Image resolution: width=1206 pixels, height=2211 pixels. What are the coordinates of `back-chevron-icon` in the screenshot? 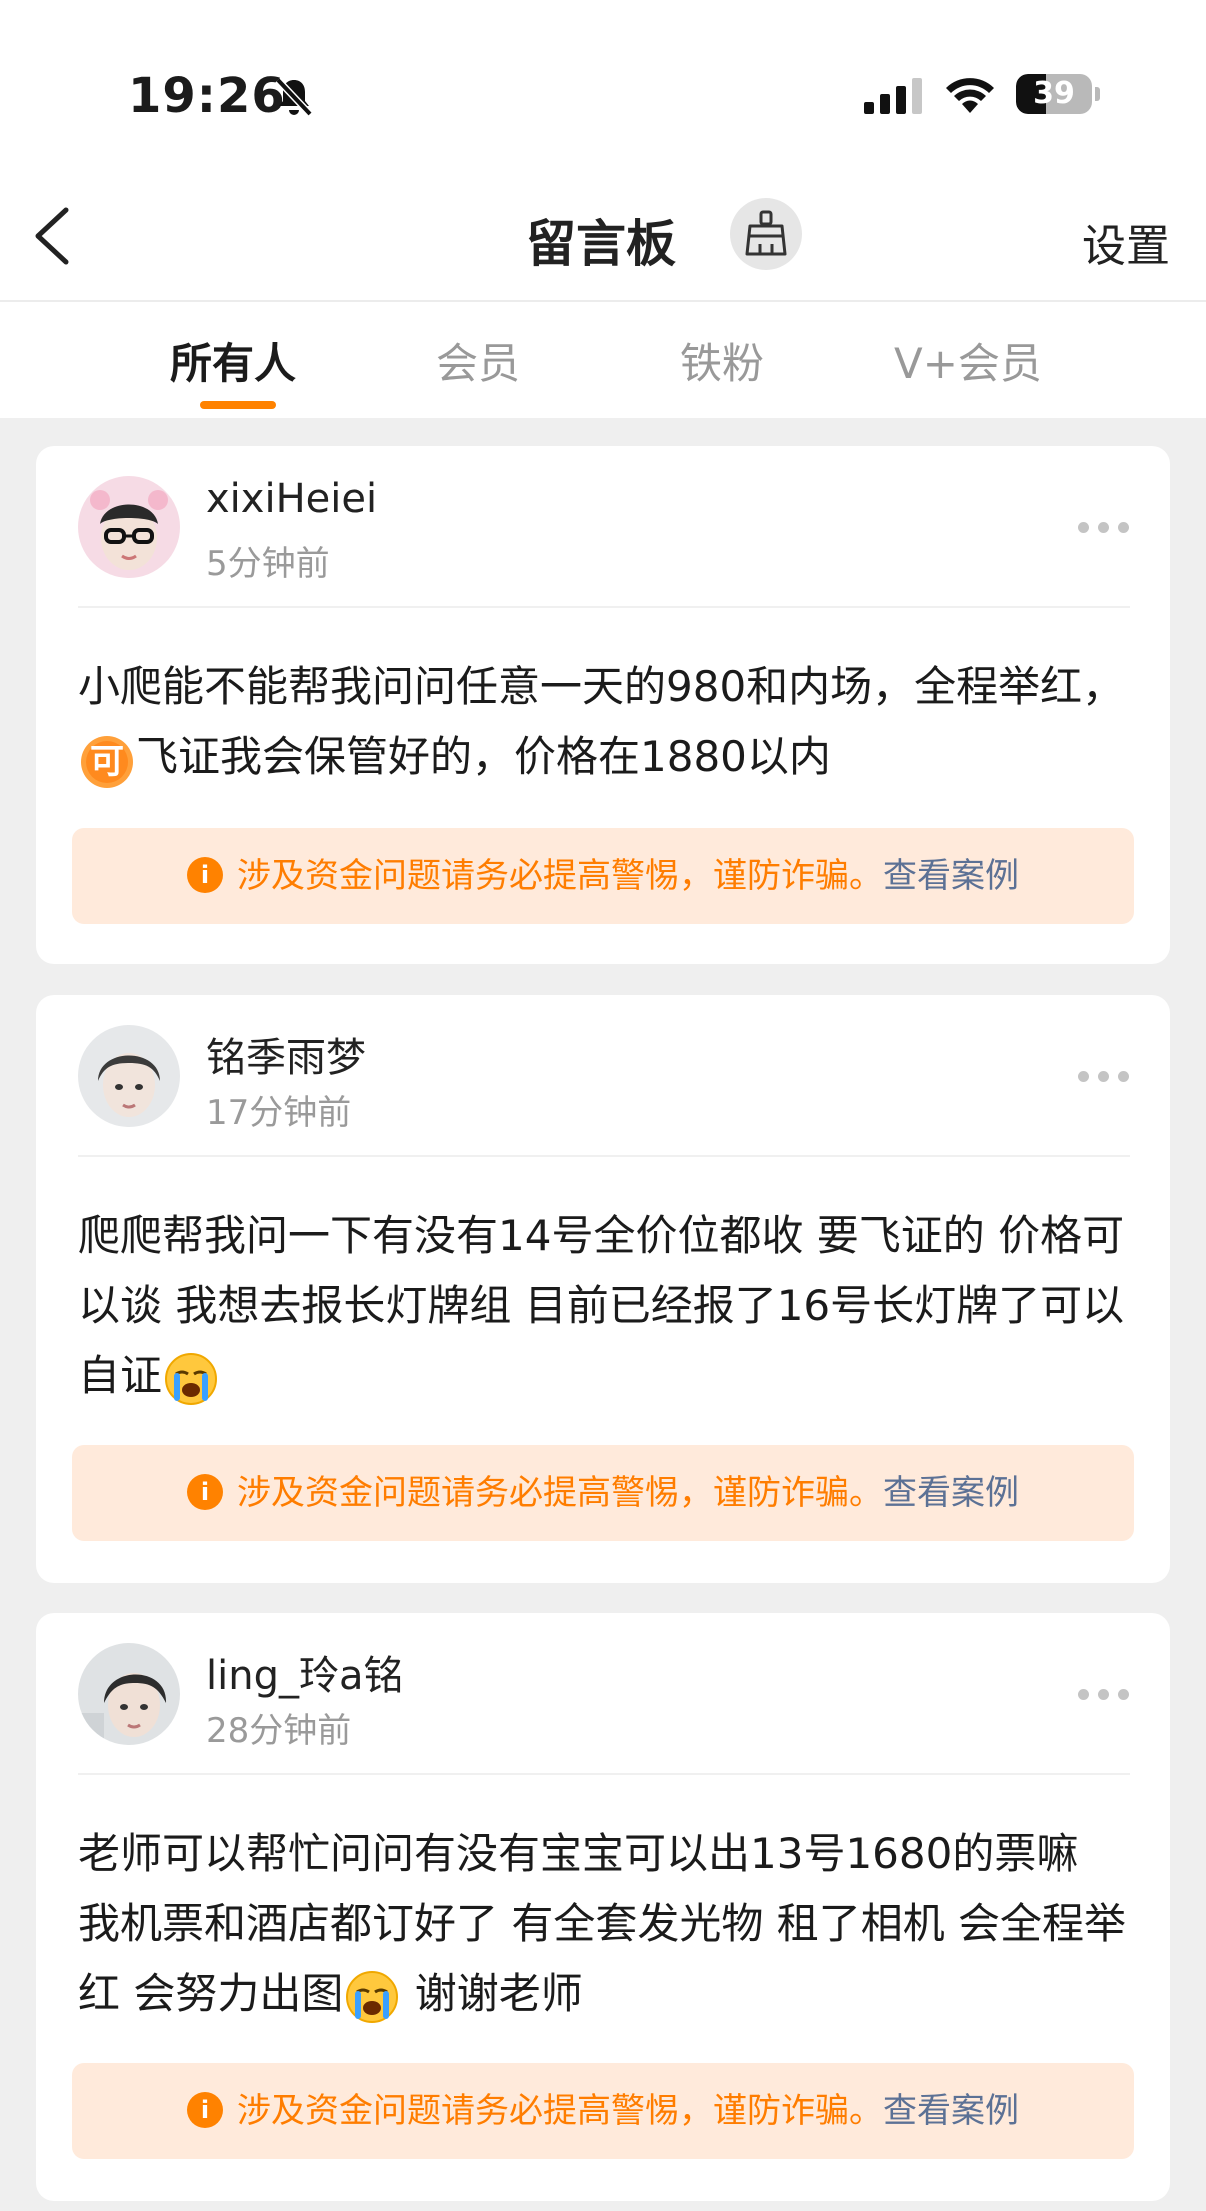 It's located at (53, 236).